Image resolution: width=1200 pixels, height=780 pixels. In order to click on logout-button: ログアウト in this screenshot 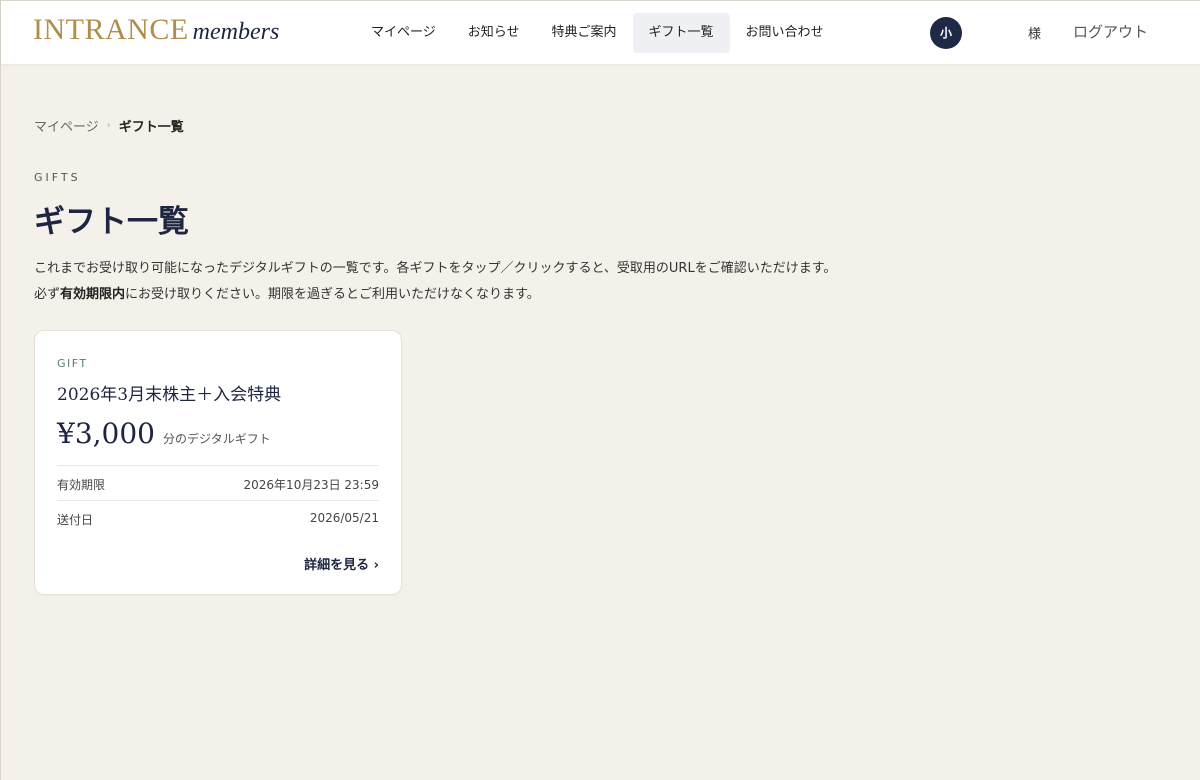, I will do `click(1110, 31)`.